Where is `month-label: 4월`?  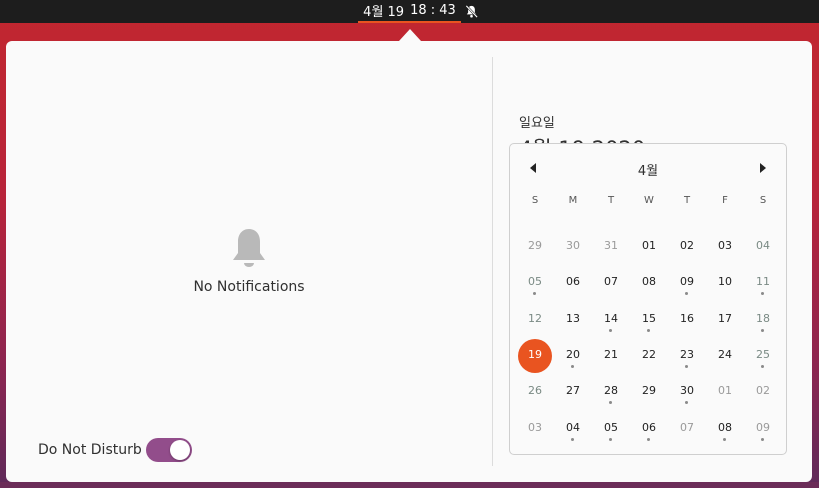 month-label: 4월 is located at coordinates (648, 169).